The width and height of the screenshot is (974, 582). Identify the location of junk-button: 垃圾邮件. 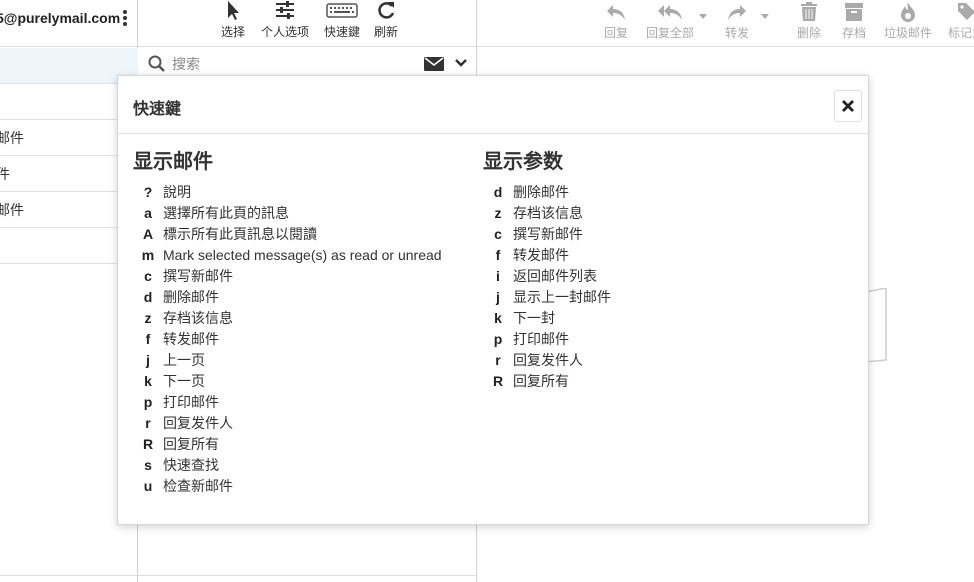
(908, 23).